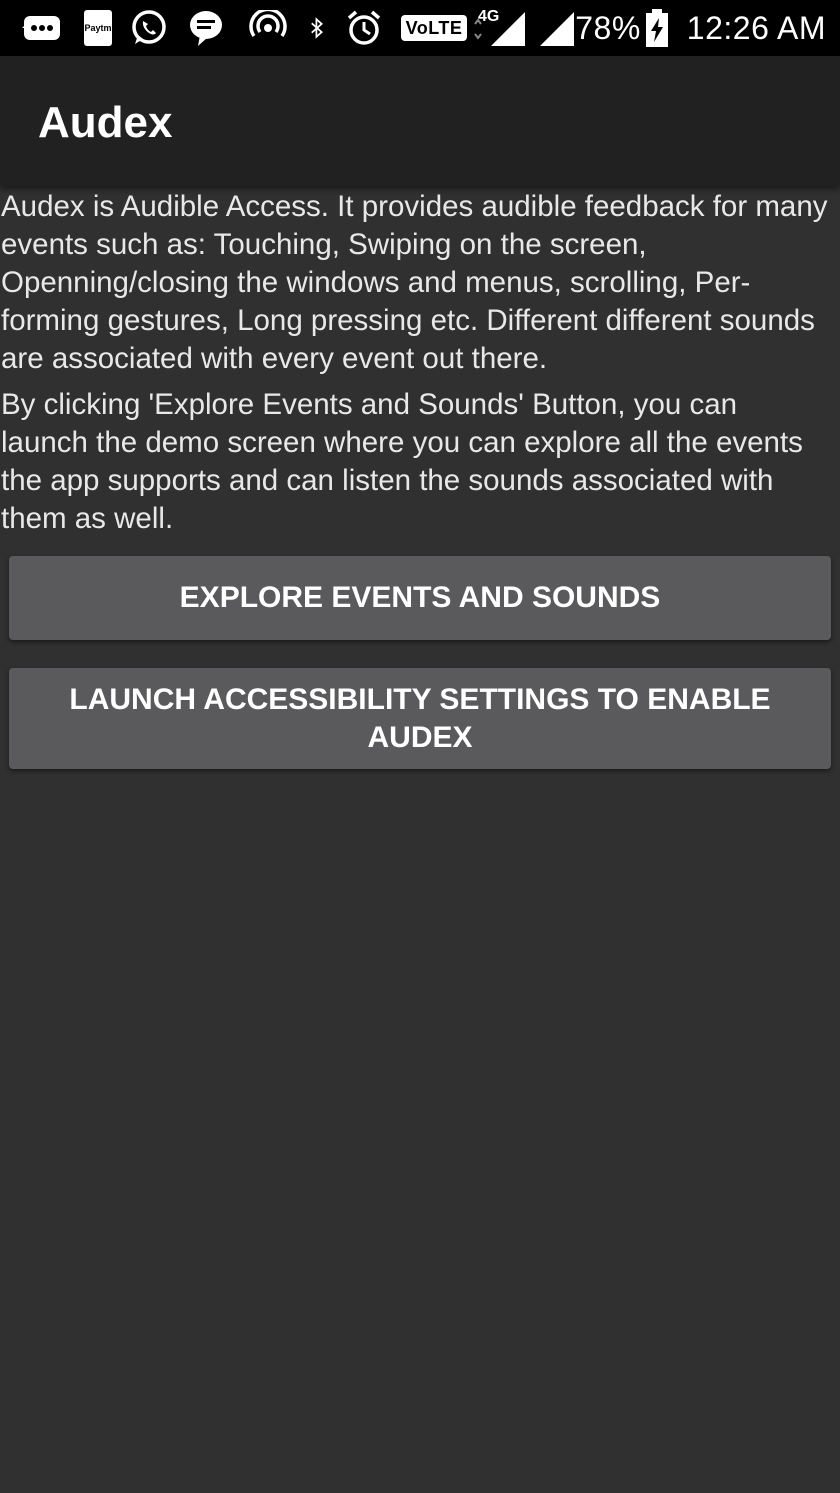 The width and height of the screenshot is (840, 1493). I want to click on paytm-icon: Paytm, so click(98, 28).